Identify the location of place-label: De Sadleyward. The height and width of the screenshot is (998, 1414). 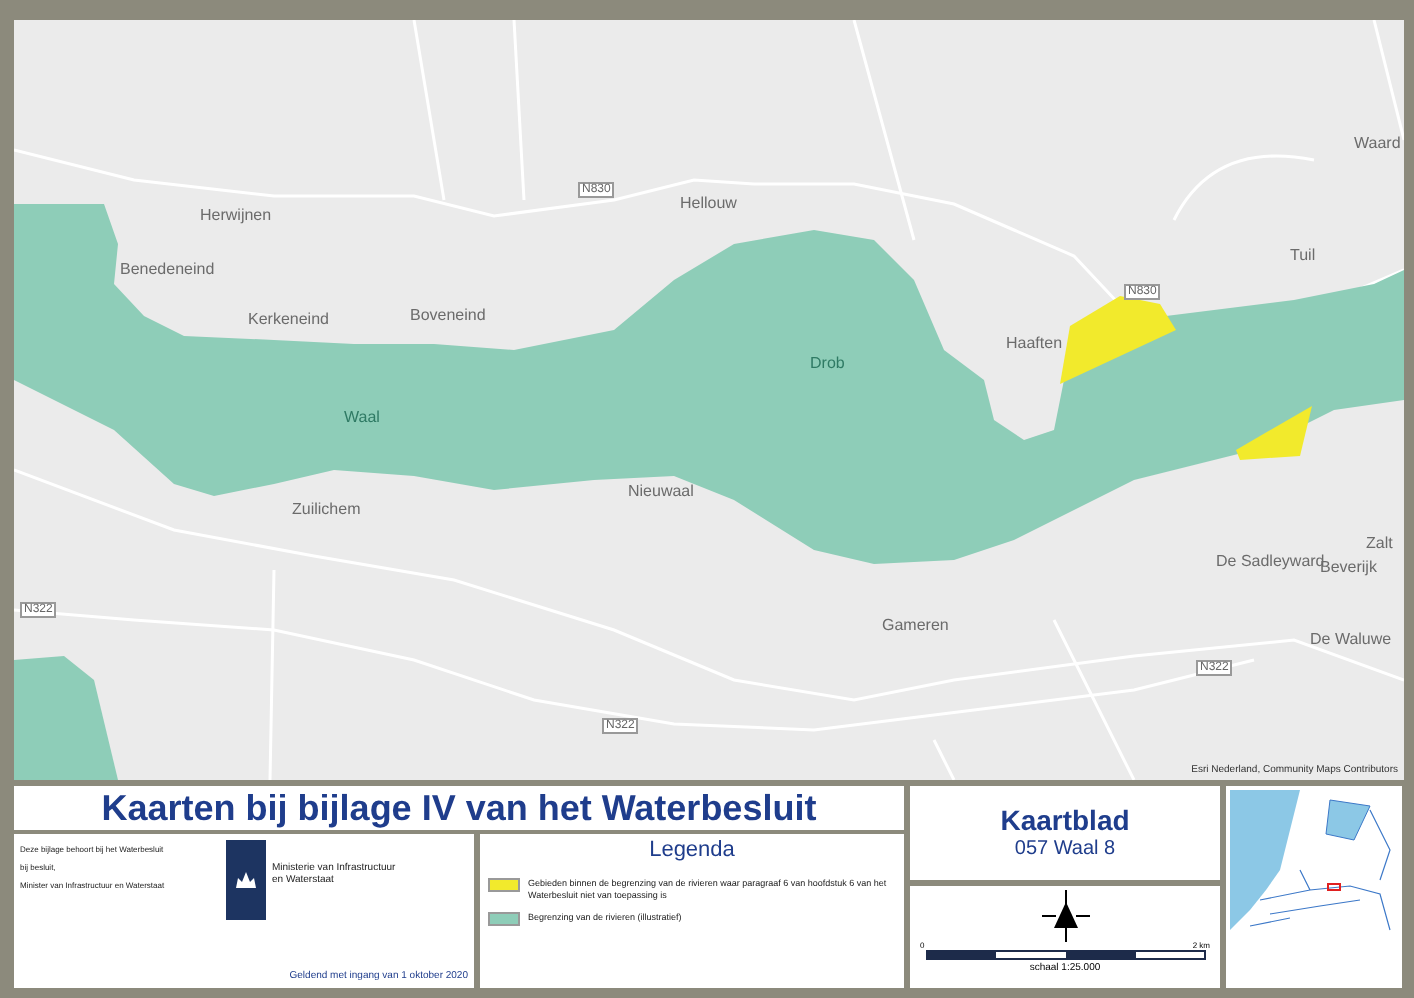
(1270, 562).